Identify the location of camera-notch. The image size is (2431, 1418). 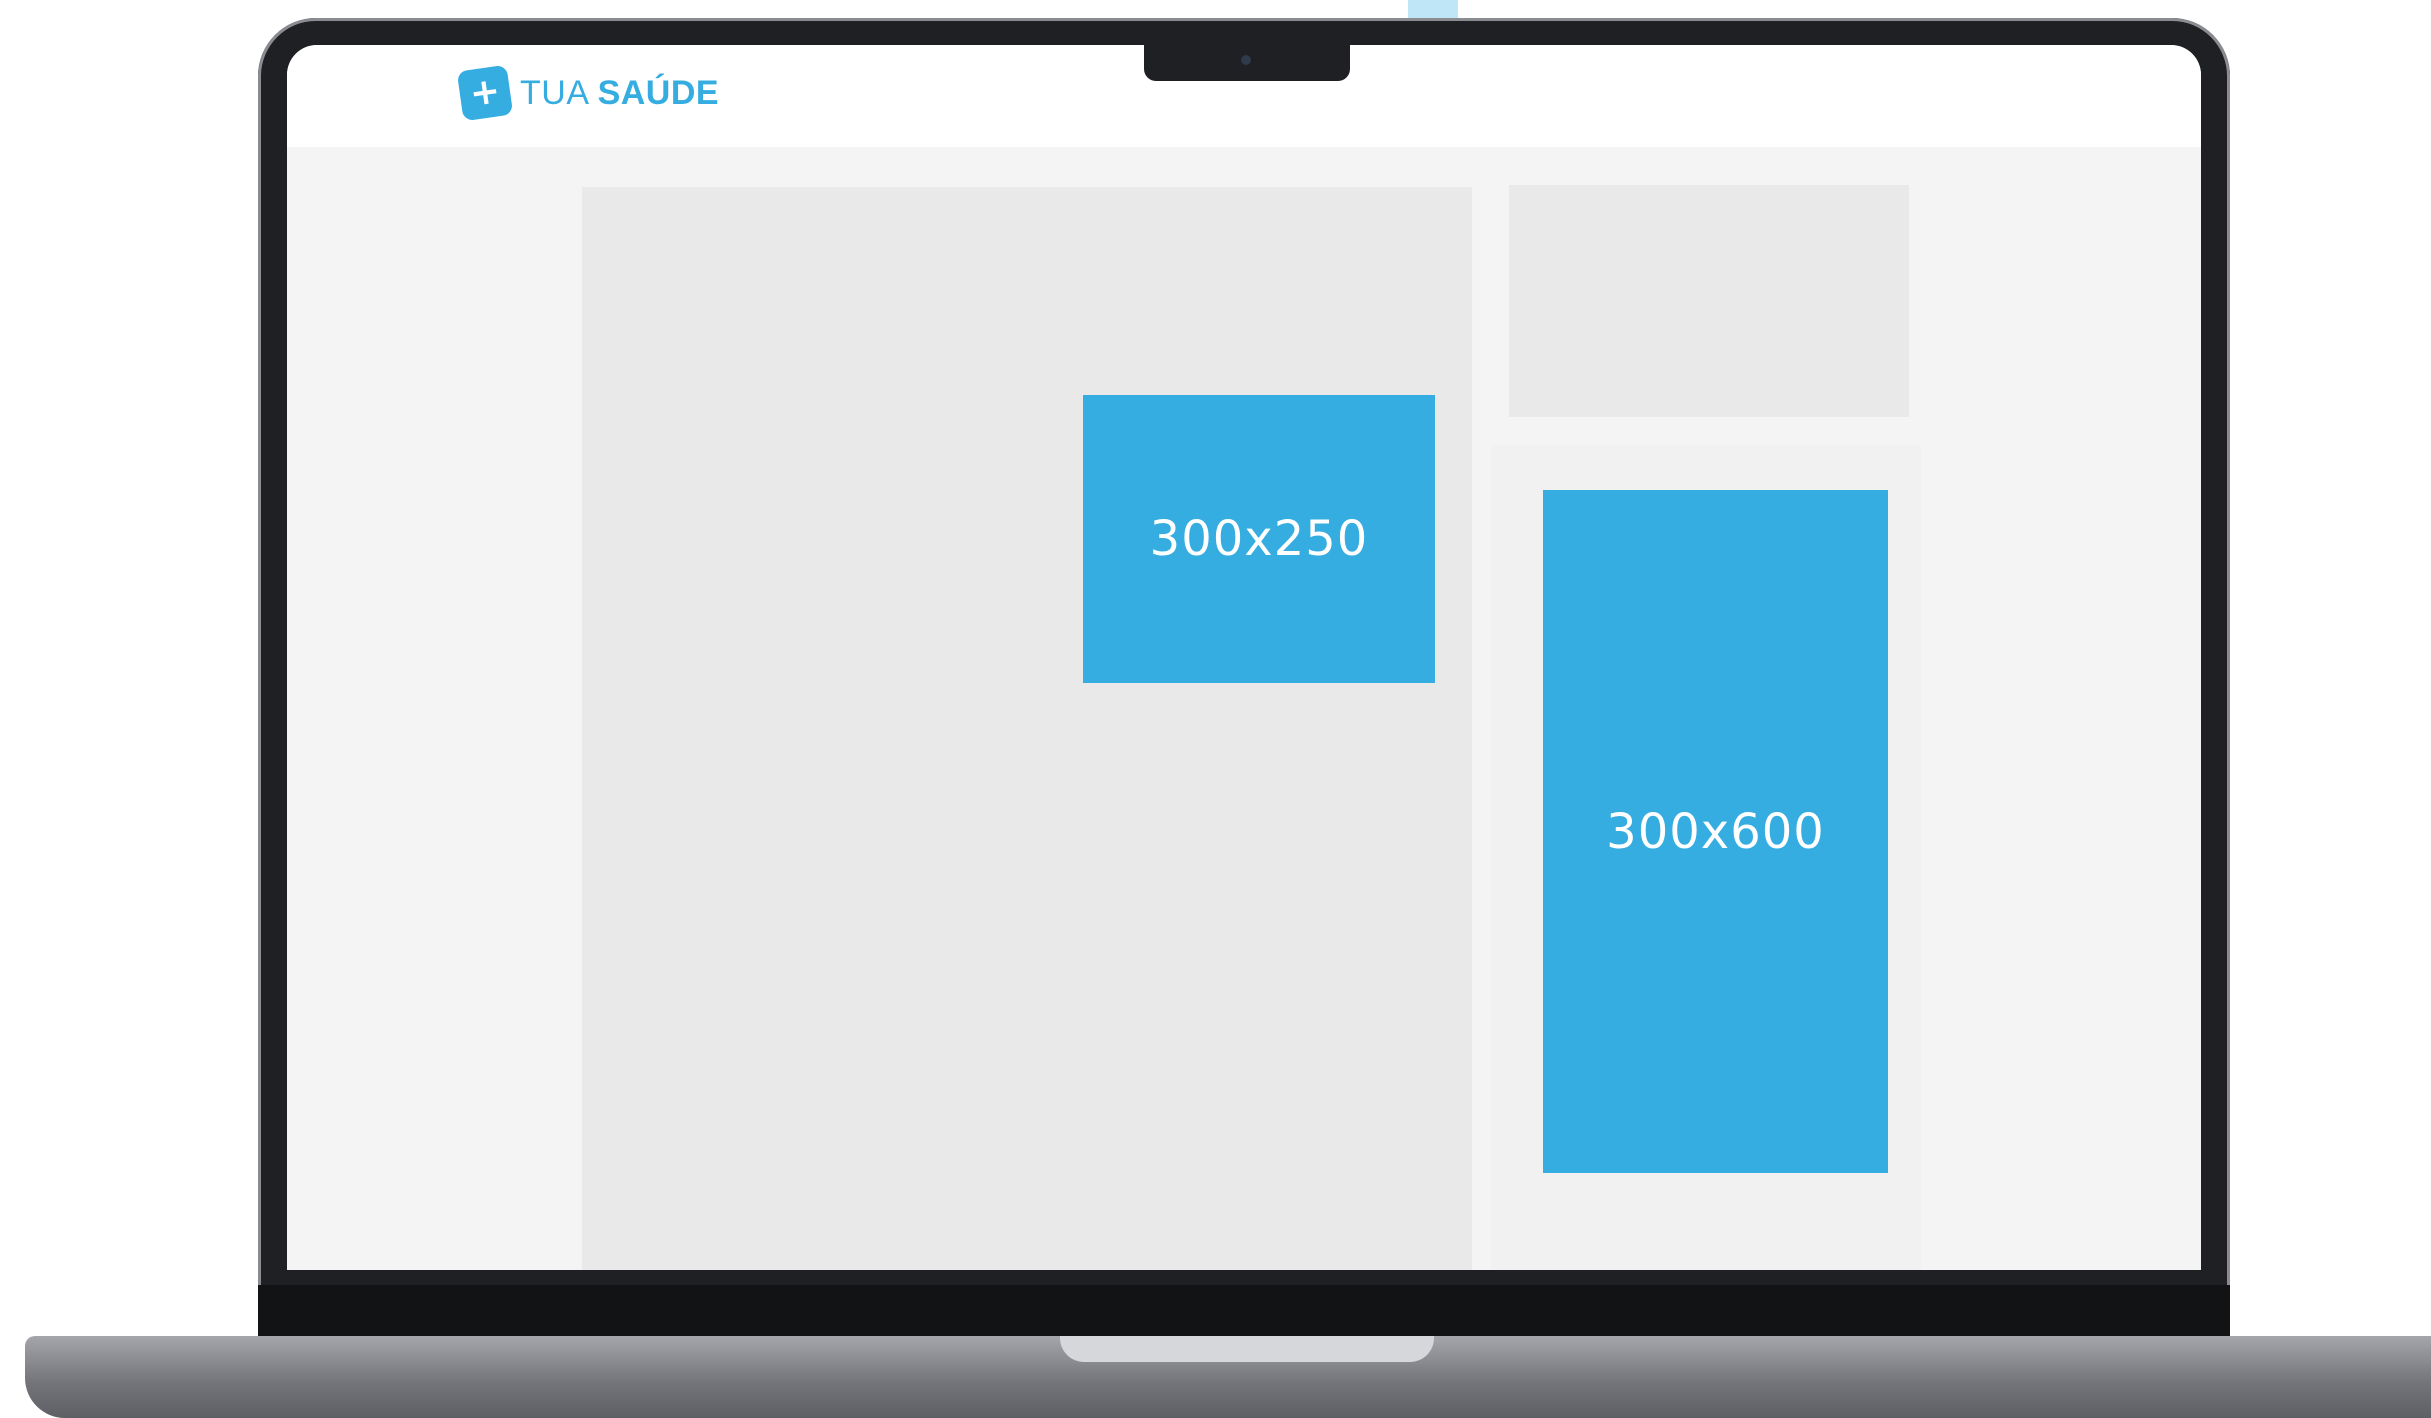
(1247, 63).